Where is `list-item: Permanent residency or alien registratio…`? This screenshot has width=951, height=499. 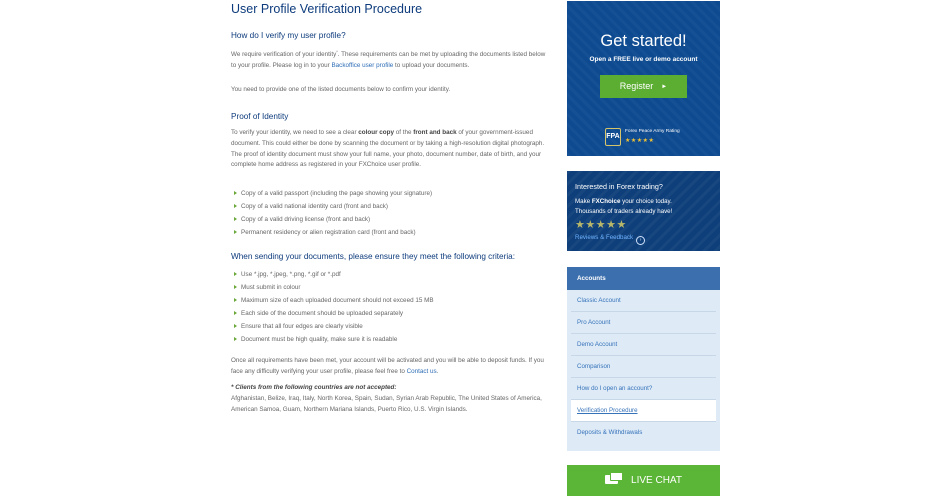 list-item: Permanent residency or alien registratio… is located at coordinates (391, 232).